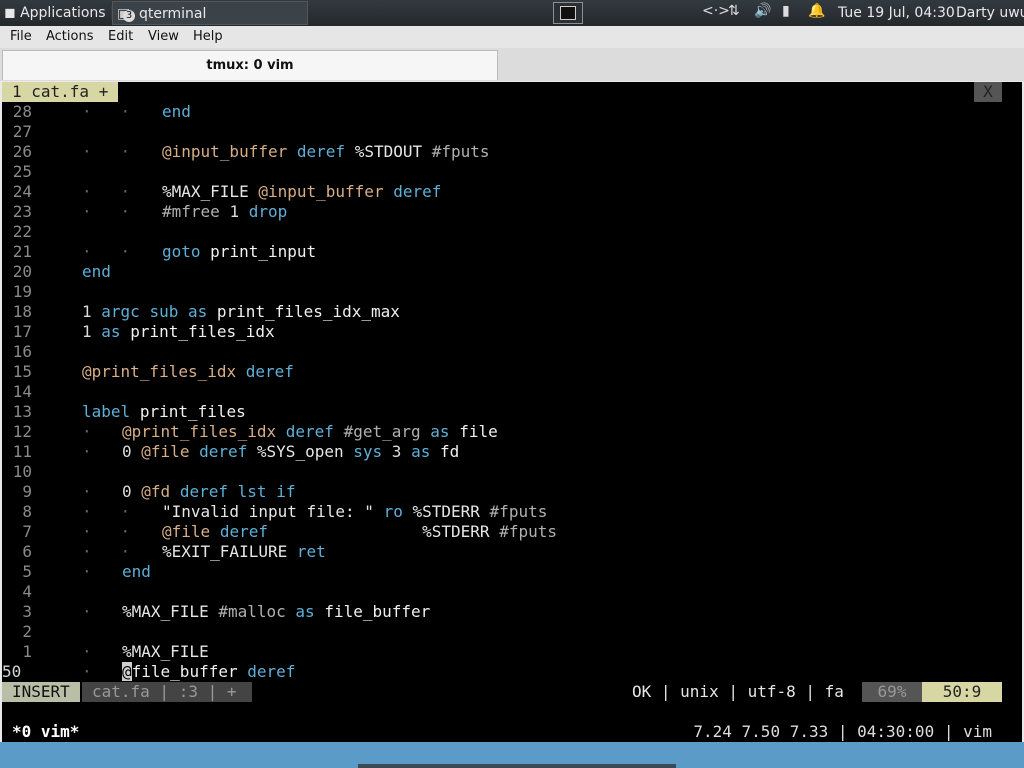 Image resolution: width=1024 pixels, height=768 pixels. I want to click on line-number: 7, so click(27, 531).